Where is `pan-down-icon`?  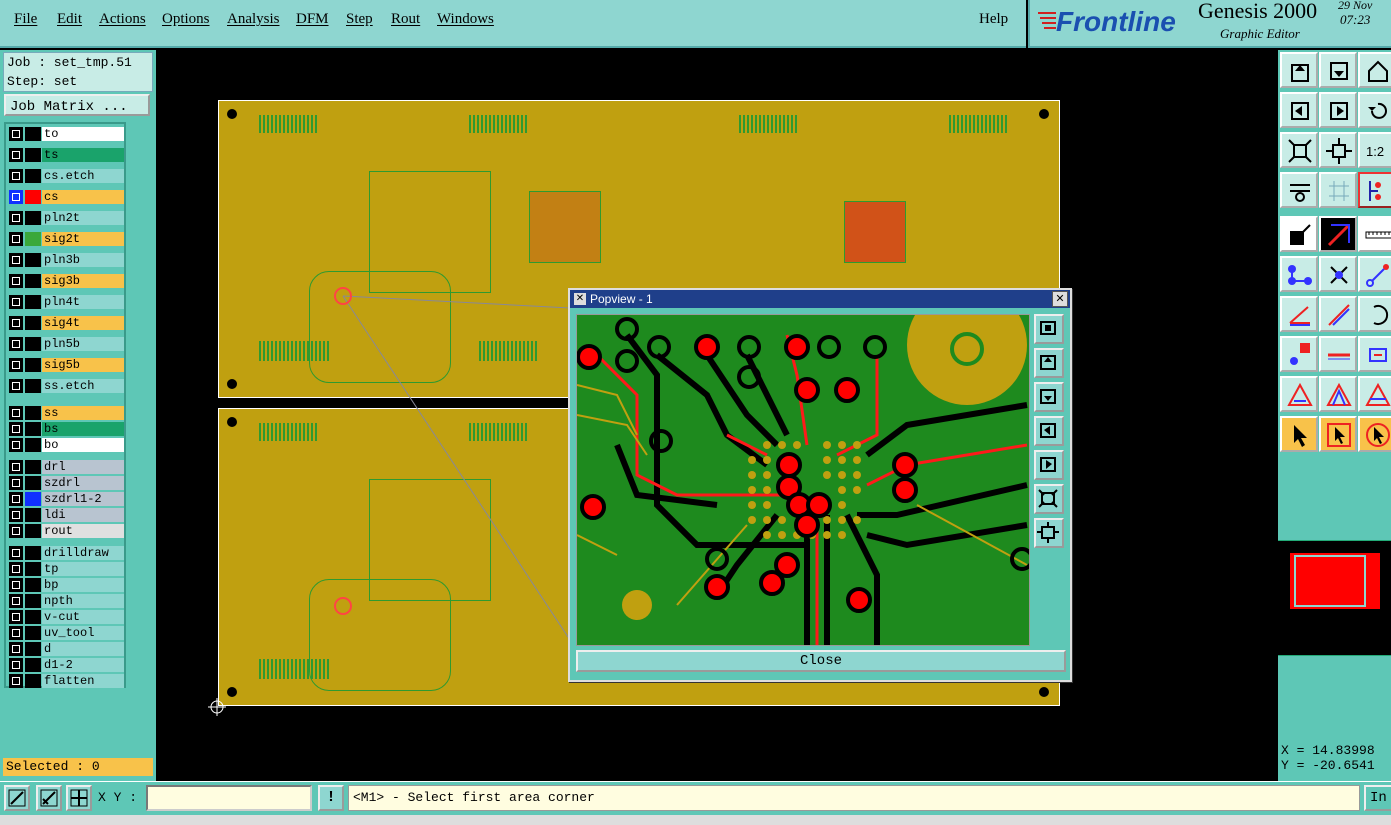
pan-down-icon is located at coordinates (1049, 397).